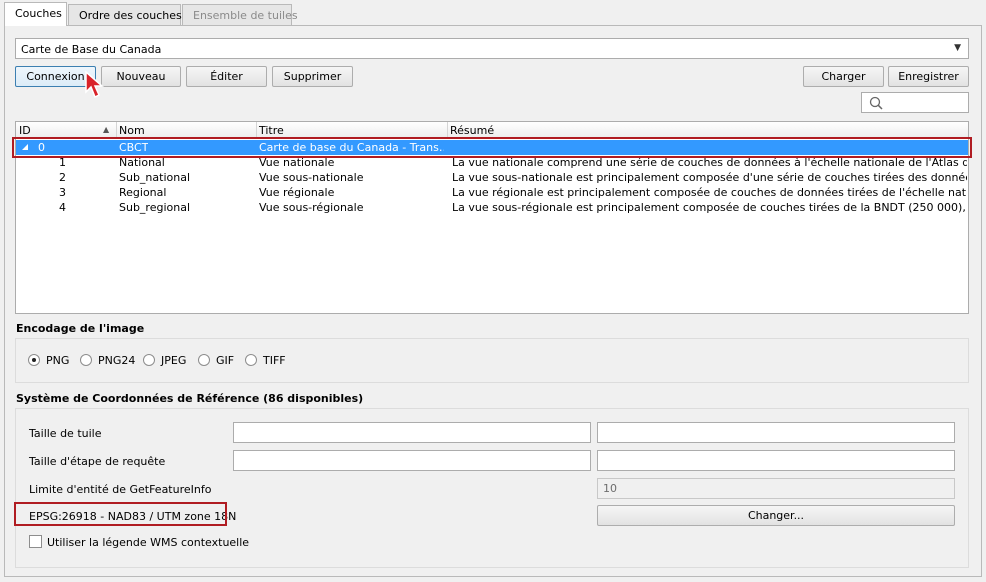 Image resolution: width=986 pixels, height=582 pixels. What do you see at coordinates (120, 514) in the screenshot?
I see `crs-highlight` at bounding box center [120, 514].